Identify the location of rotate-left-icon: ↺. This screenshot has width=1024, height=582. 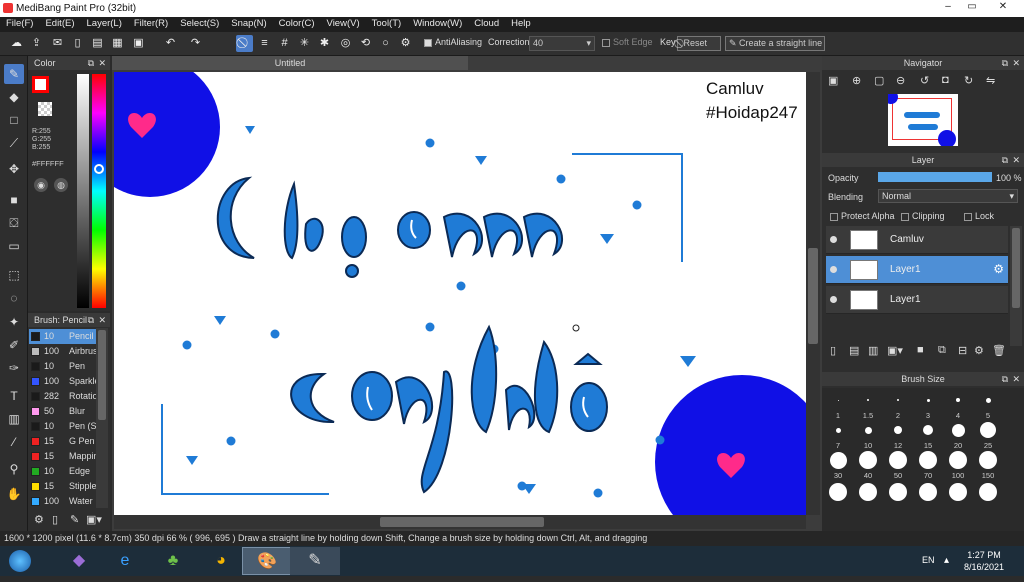
(924, 80).